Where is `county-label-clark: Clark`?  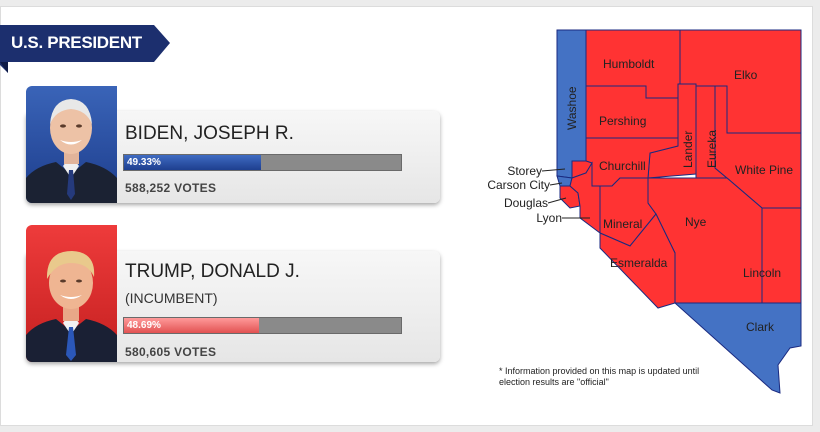
county-label-clark: Clark is located at coordinates (760, 327).